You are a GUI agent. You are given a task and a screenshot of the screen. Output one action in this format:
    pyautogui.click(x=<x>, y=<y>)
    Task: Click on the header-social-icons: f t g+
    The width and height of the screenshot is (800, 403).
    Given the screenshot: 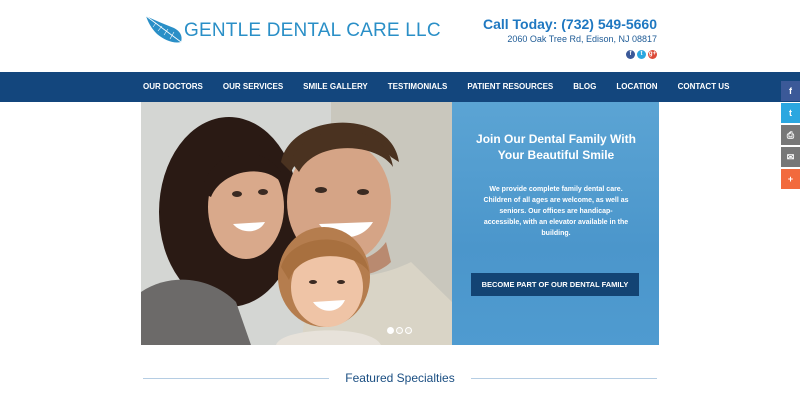 What is the action you would take?
    pyautogui.click(x=641, y=54)
    